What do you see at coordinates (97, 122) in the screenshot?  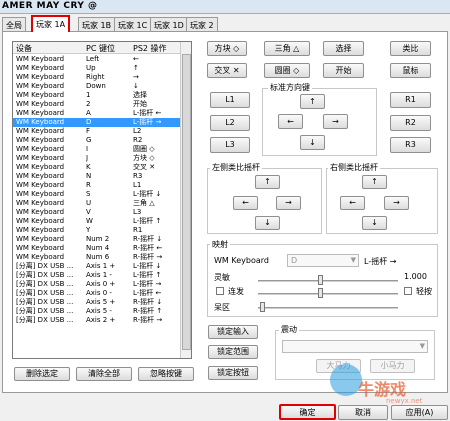 I see `table-row: WM Keyboard D L-摇杆 →` at bounding box center [97, 122].